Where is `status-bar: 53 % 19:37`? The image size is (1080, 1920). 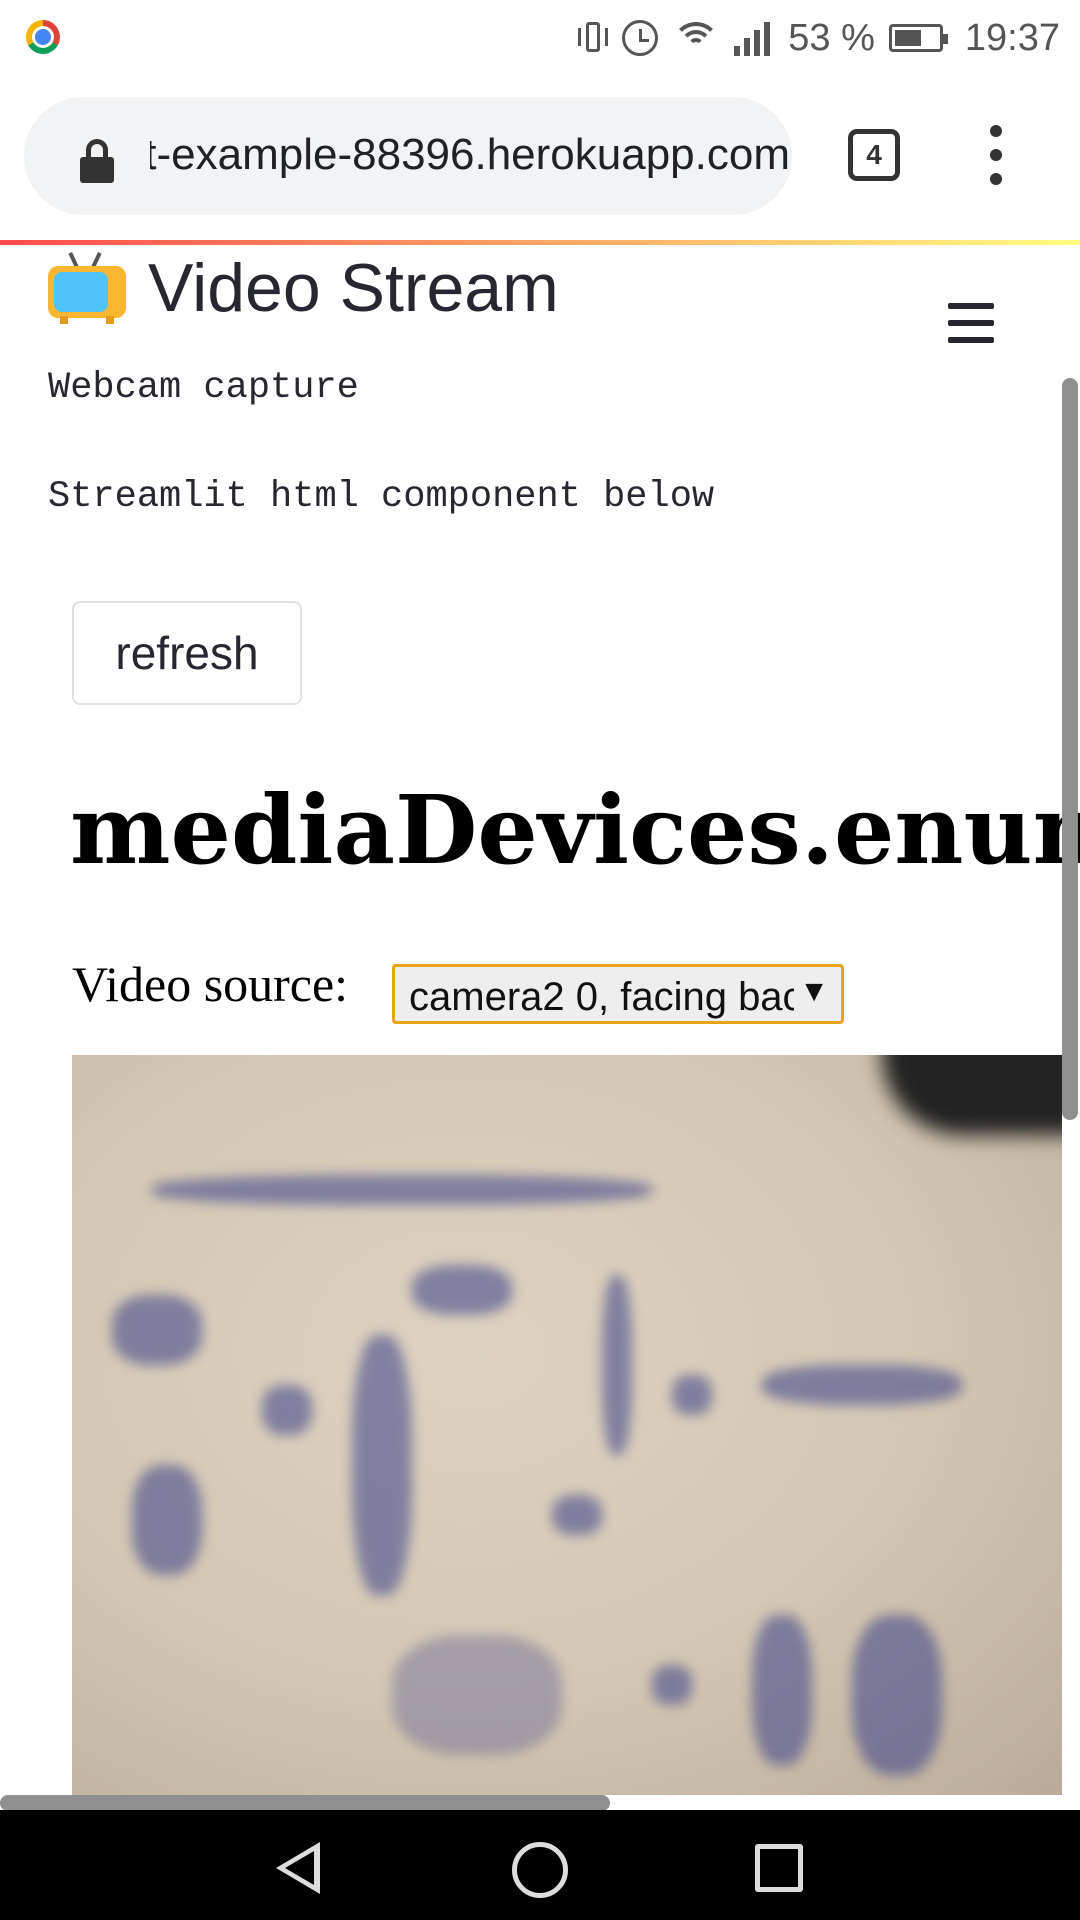
status-bar: 53 % 19:37 is located at coordinates (540, 37).